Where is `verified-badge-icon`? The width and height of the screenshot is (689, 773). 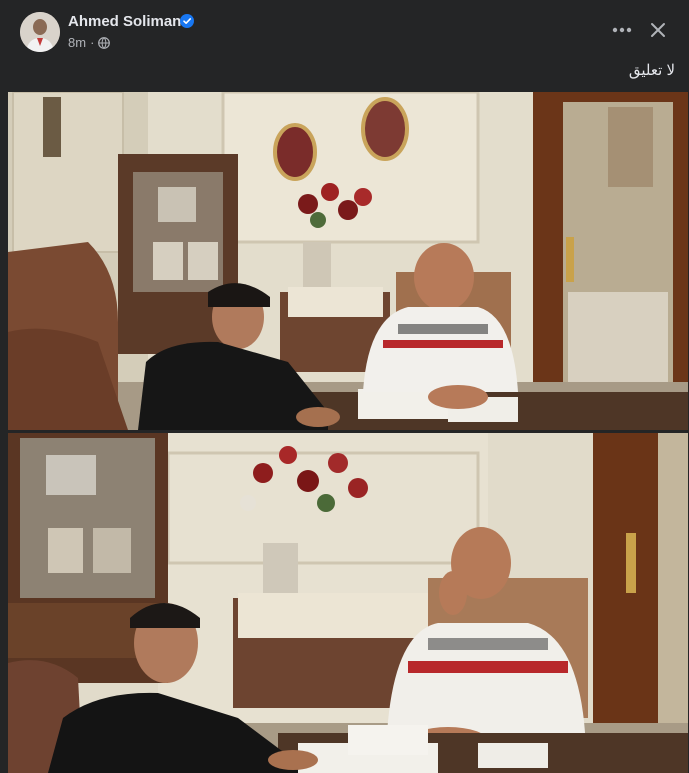
verified-badge-icon is located at coordinates (187, 21).